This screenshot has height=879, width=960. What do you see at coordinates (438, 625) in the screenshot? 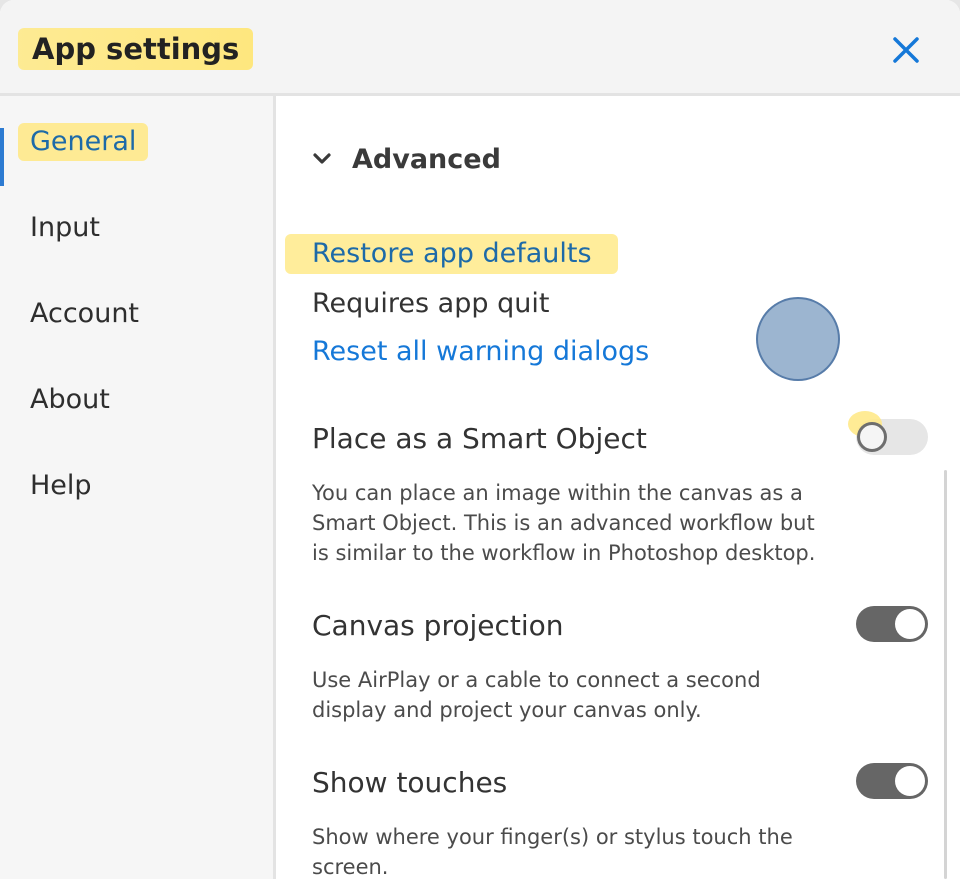
I see `canvas-projection-title: Canvas projection` at bounding box center [438, 625].